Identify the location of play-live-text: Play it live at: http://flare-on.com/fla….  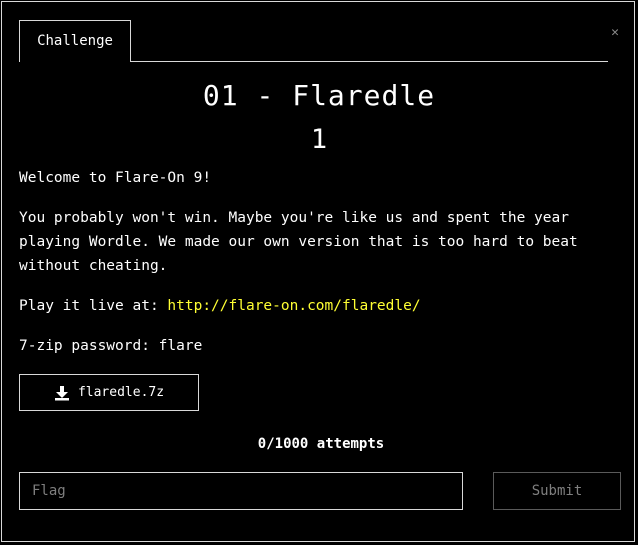
(319, 306).